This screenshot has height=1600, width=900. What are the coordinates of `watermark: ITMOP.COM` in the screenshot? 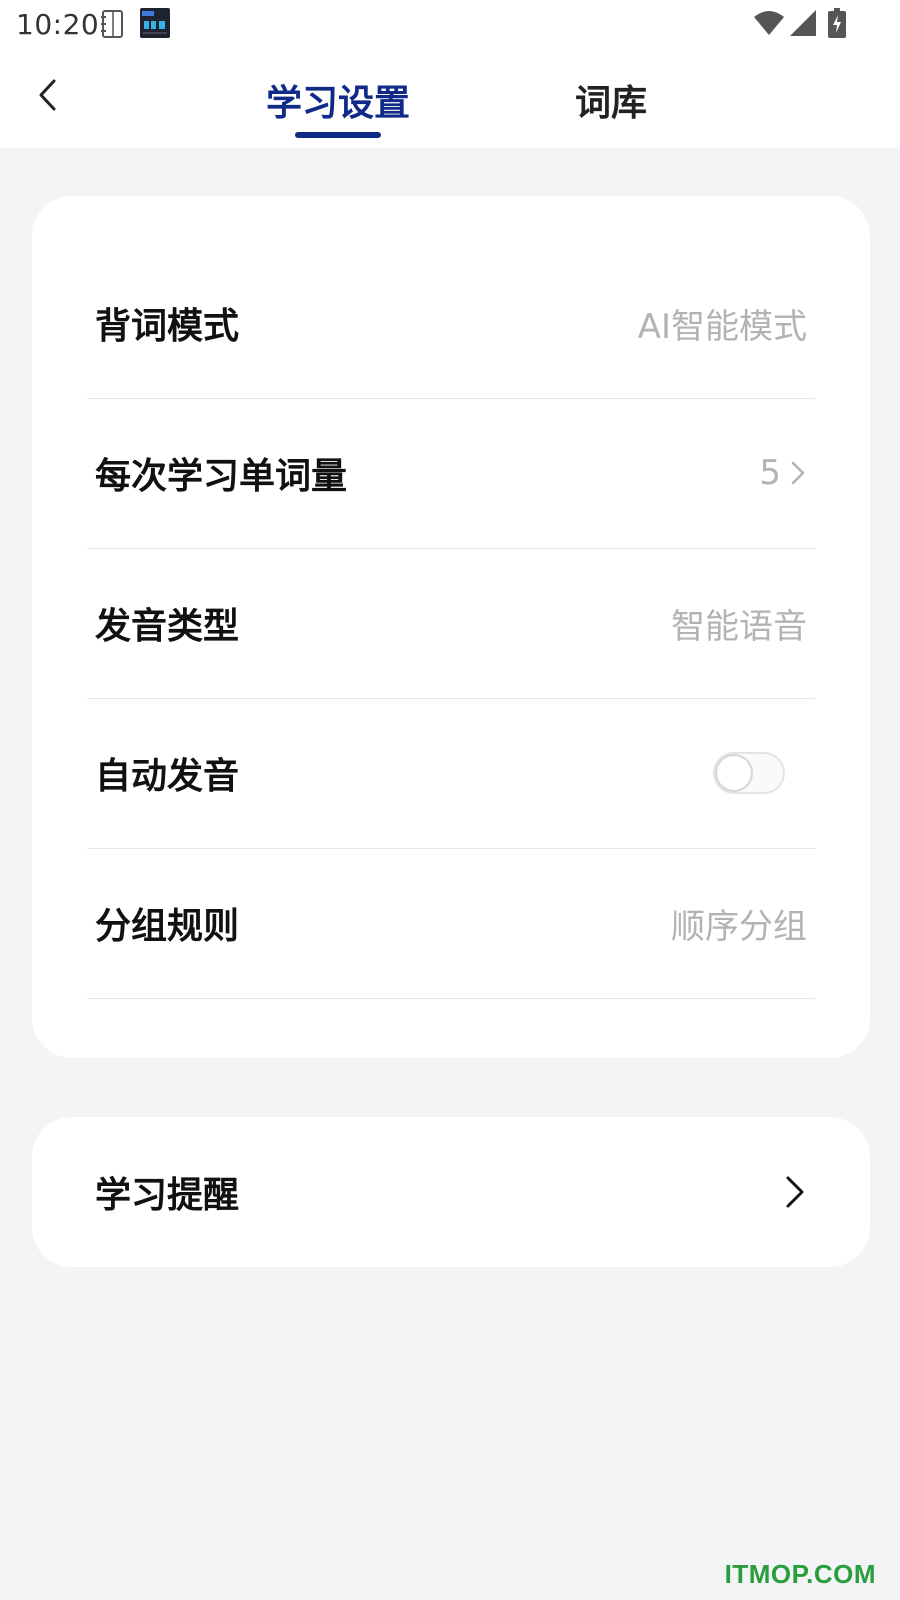 It's located at (800, 1574).